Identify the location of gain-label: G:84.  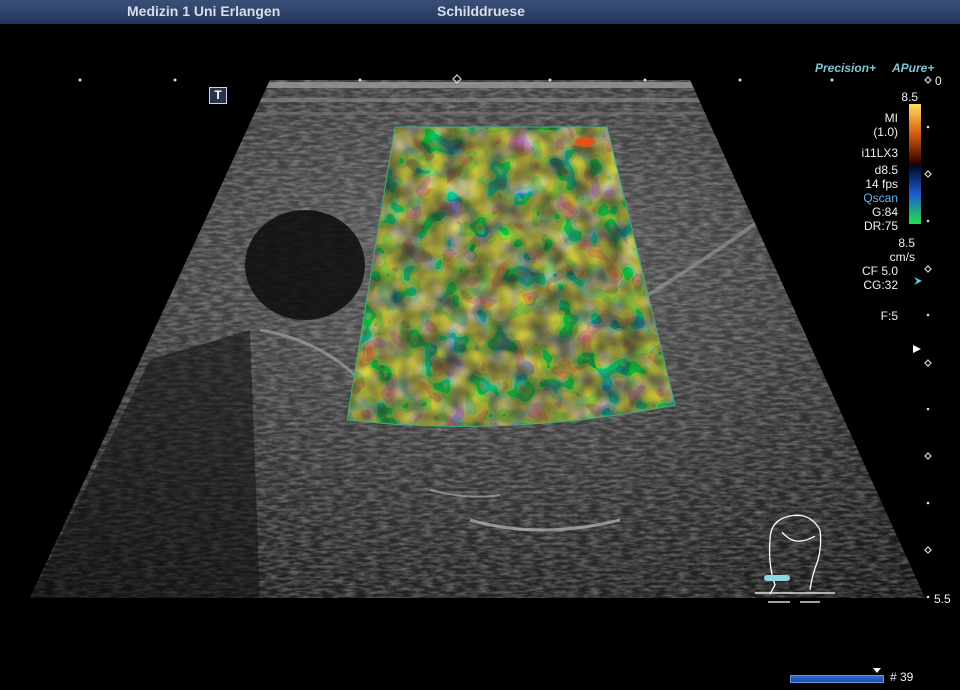
(884, 212).